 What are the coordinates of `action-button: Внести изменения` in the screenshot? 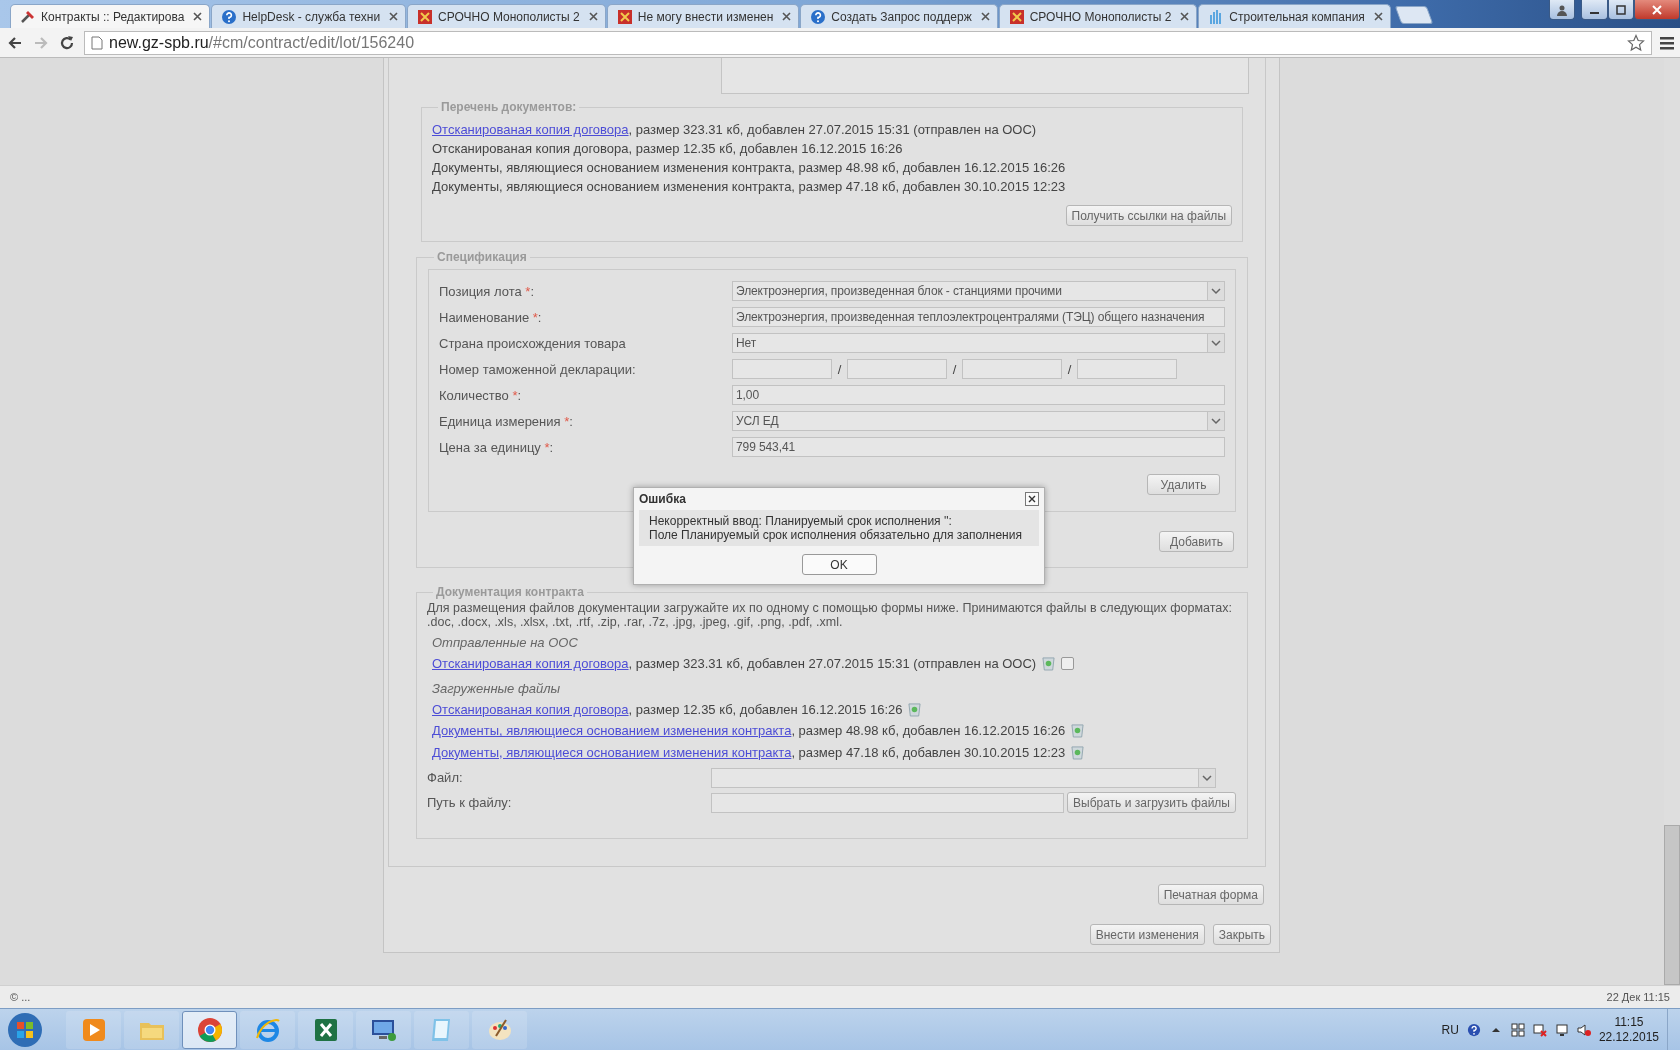 It's located at (1147, 934).